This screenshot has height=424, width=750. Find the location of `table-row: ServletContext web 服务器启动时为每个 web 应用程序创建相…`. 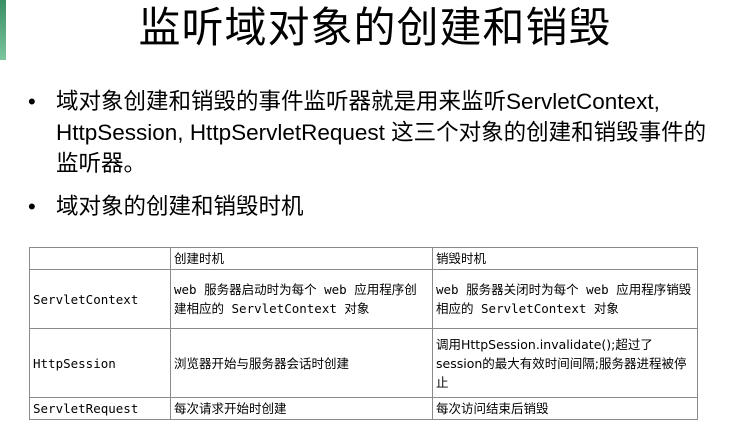

table-row: ServletContext web 服务器启动时为每个 web 应用程序创建相… is located at coordinates (363, 299).